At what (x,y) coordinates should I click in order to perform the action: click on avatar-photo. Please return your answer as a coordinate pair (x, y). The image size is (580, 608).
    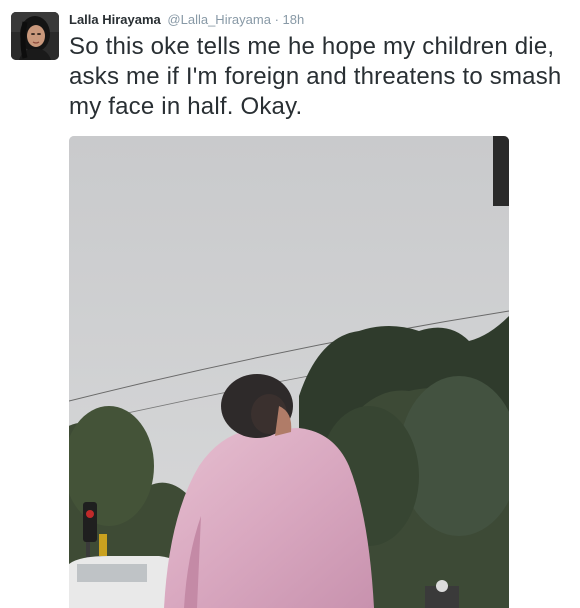
    Looking at the image, I should click on (35, 36).